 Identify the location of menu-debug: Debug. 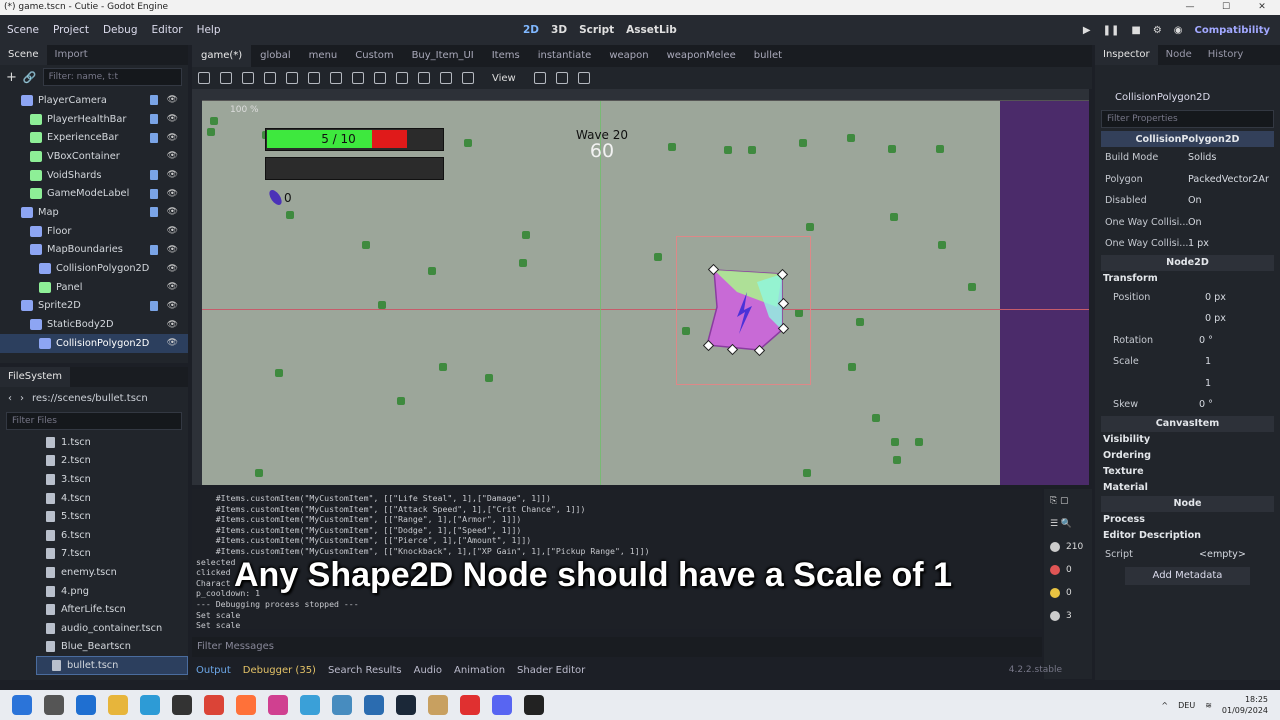
(120, 30).